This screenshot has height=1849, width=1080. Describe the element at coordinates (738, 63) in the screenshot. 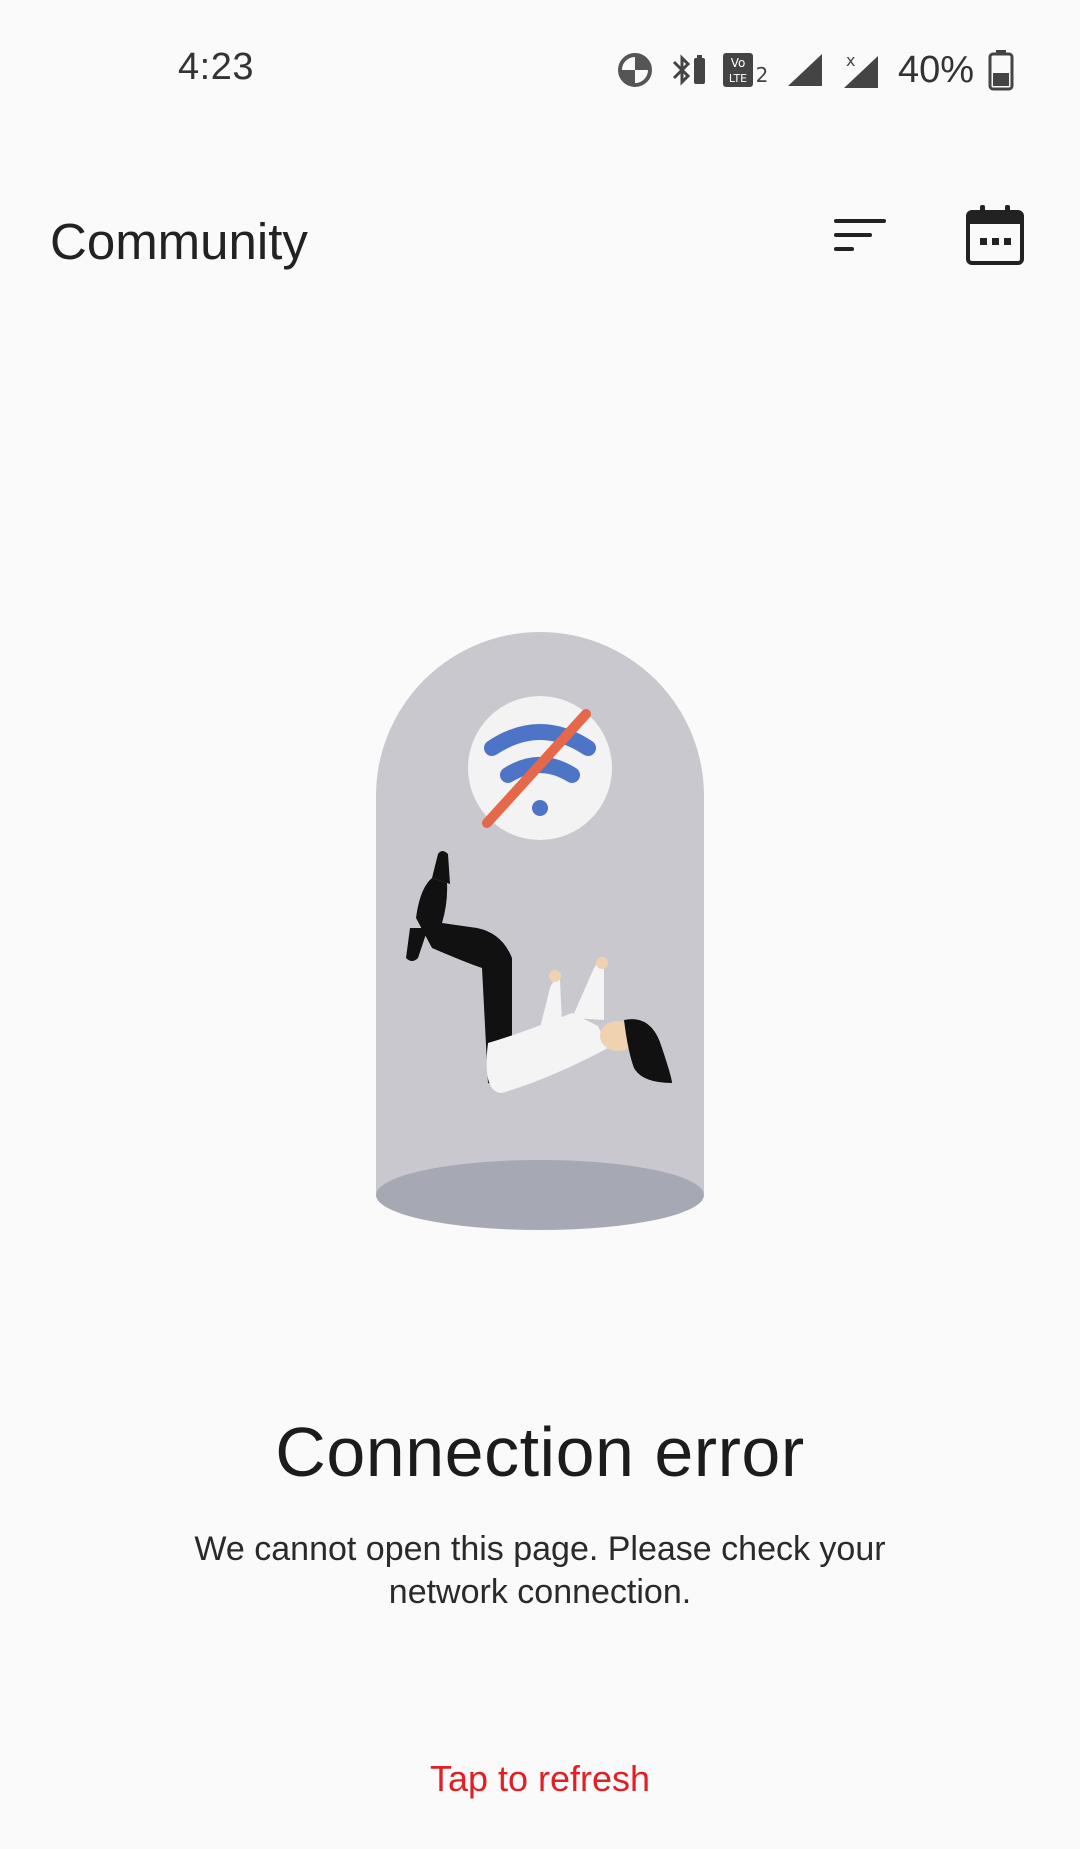

I see `volte-label-top: Vo` at that location.